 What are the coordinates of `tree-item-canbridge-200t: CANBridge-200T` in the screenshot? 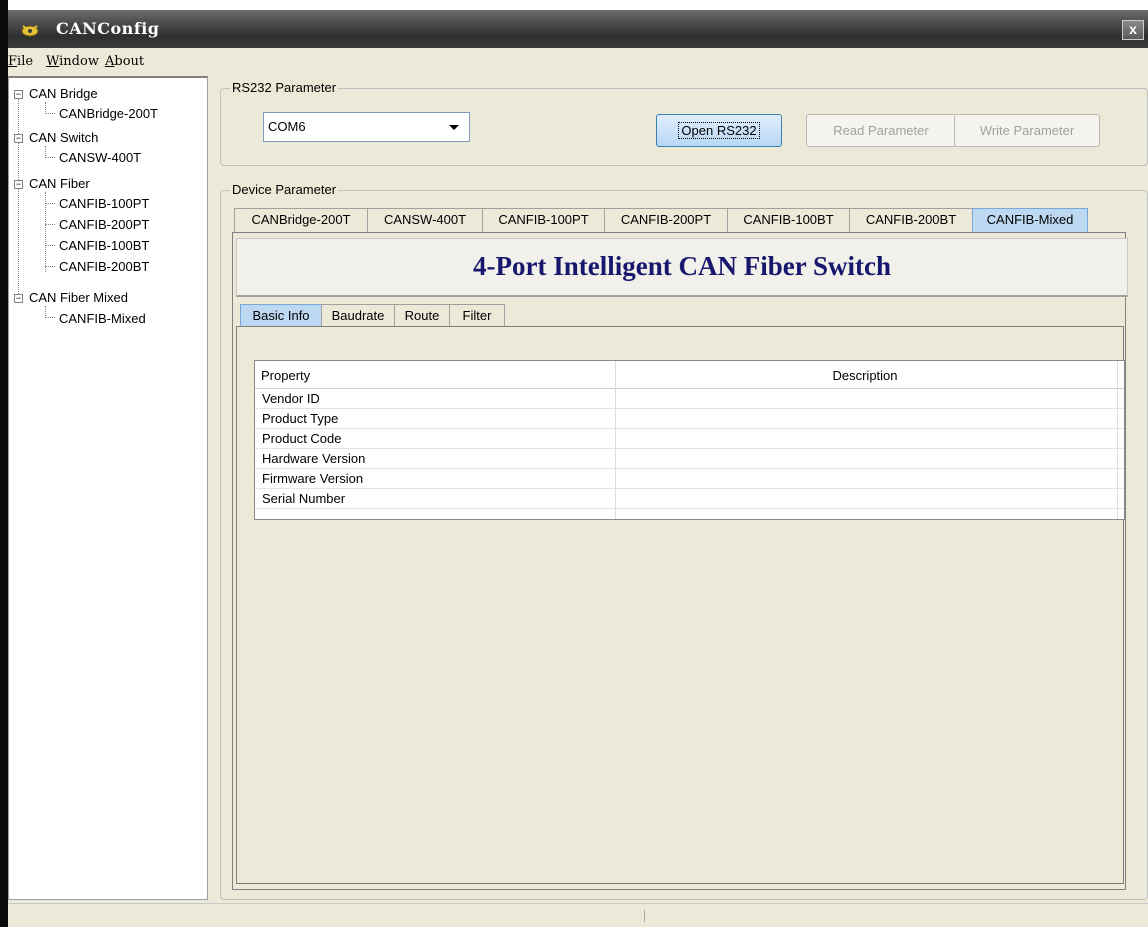 It's located at (108, 113).